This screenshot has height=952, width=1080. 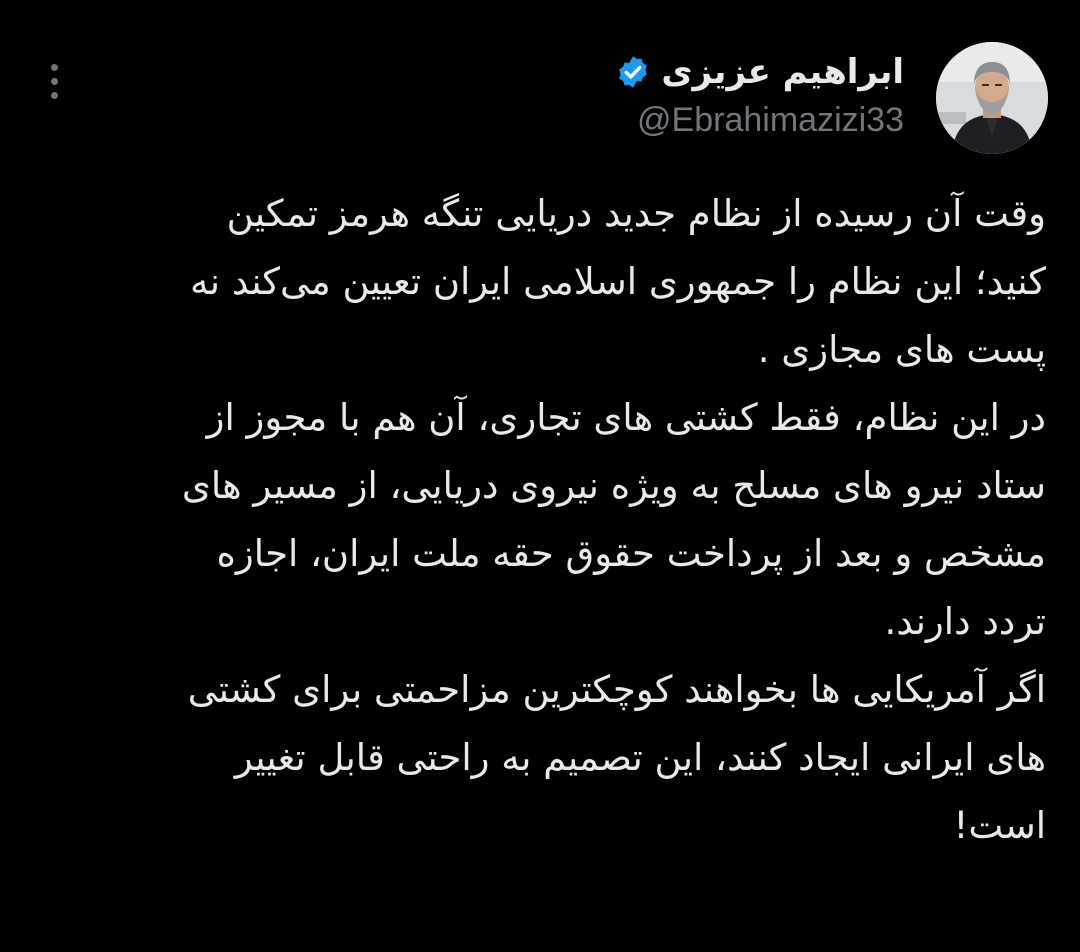 I want to click on tweet-text-line: تردد دارند., so click(x=965, y=621).